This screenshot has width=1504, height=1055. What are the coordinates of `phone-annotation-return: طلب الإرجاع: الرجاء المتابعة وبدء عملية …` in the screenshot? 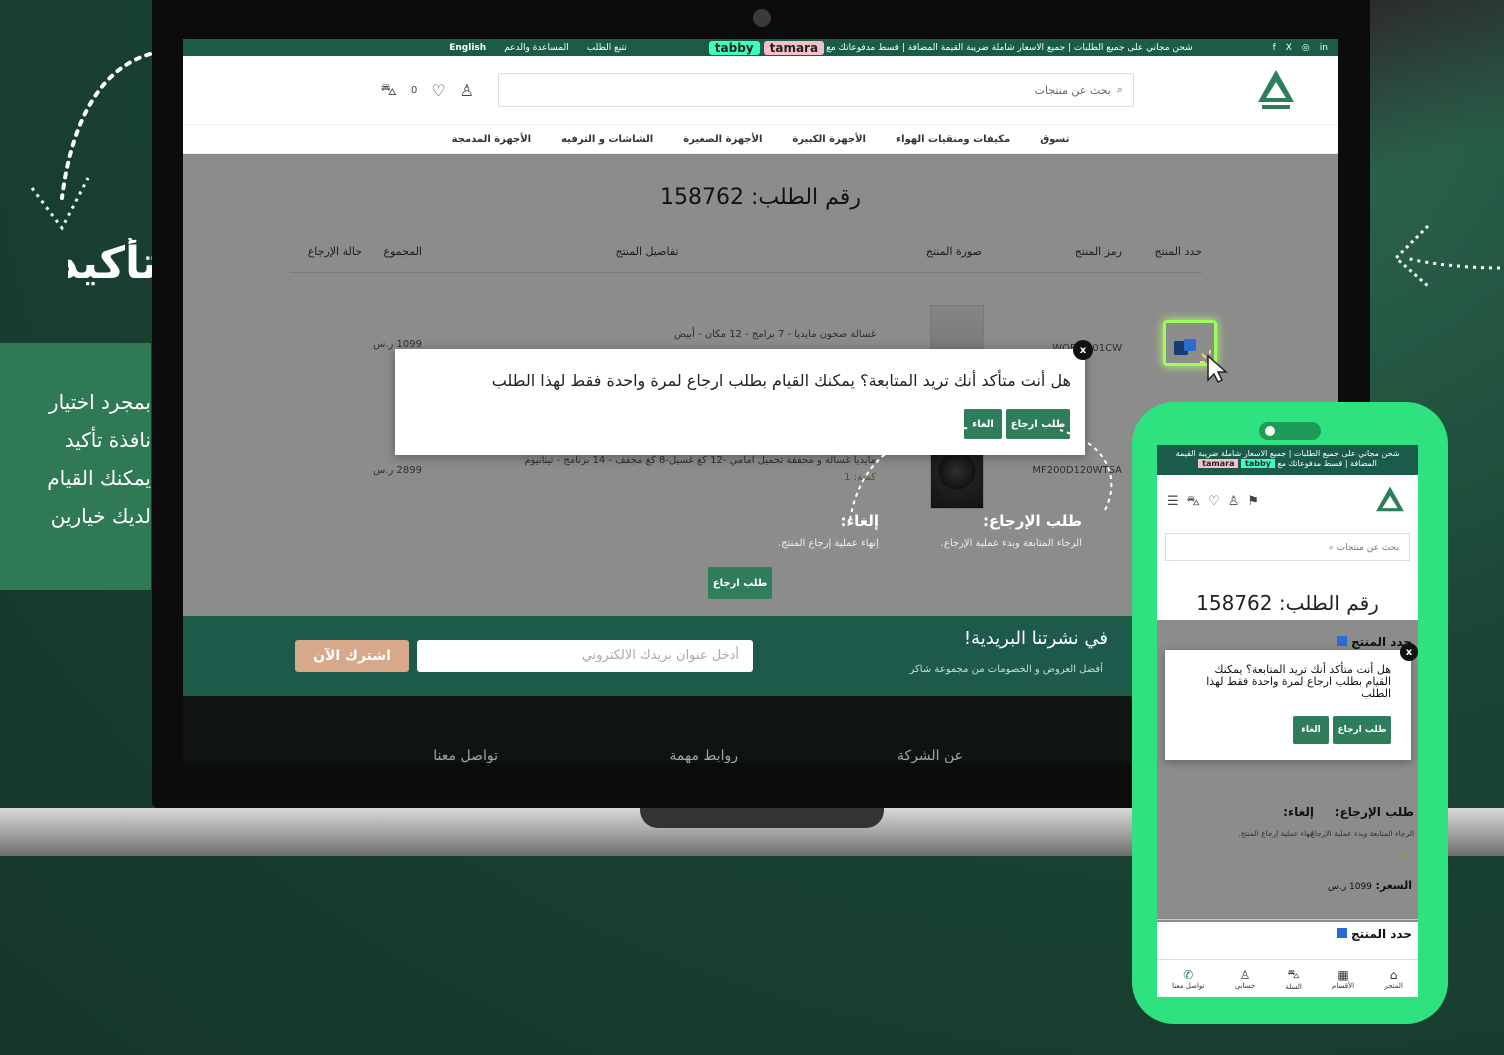 It's located at (1361, 821).